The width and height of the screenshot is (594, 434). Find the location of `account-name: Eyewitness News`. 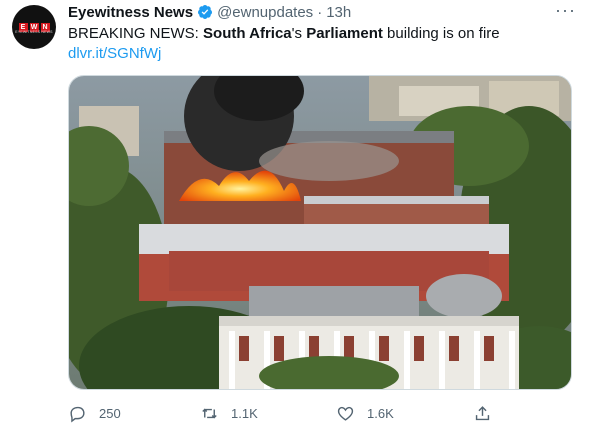

account-name: Eyewitness News is located at coordinates (130, 12).